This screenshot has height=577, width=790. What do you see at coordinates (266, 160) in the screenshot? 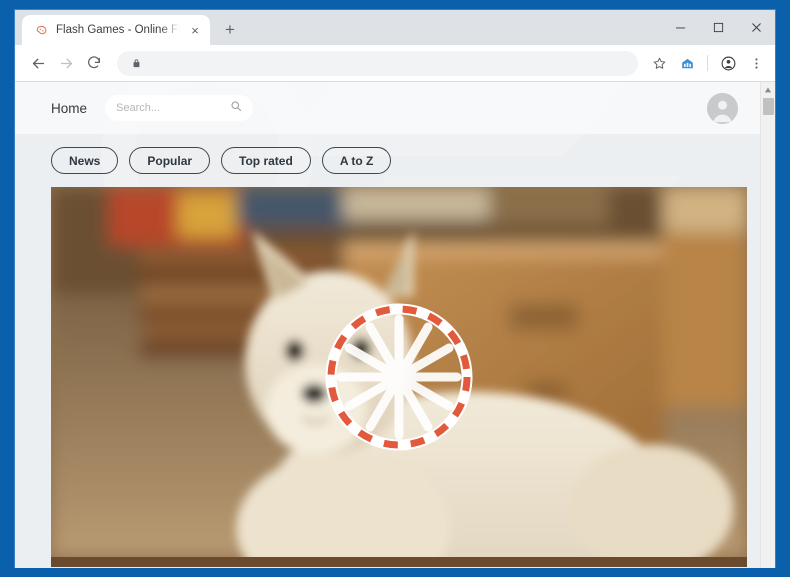
I see `category-pill-top-rated: Top rated` at bounding box center [266, 160].